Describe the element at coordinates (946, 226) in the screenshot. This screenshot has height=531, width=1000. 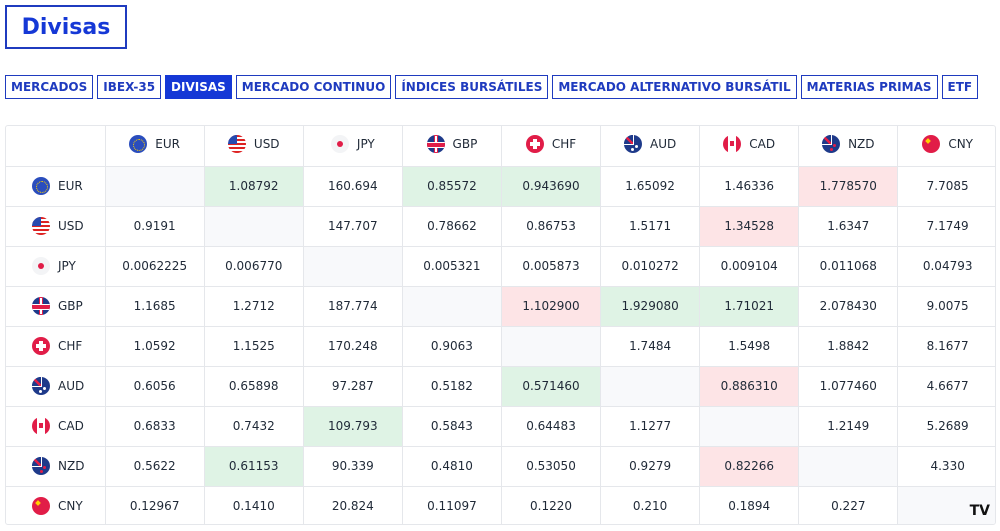
I see `rate-cell: 7.1749` at that location.